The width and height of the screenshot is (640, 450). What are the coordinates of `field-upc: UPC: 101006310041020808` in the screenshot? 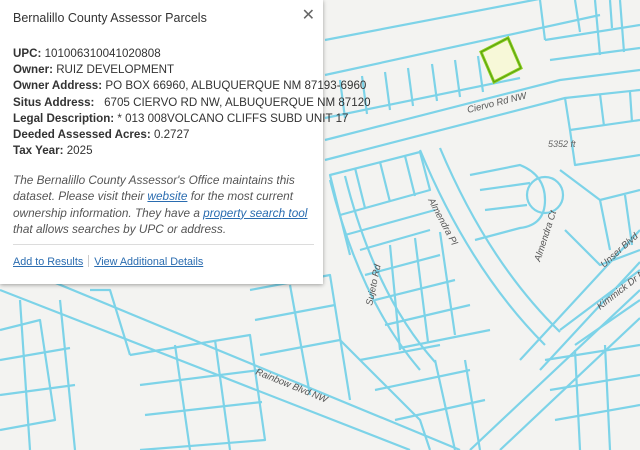 It's located at (87, 53).